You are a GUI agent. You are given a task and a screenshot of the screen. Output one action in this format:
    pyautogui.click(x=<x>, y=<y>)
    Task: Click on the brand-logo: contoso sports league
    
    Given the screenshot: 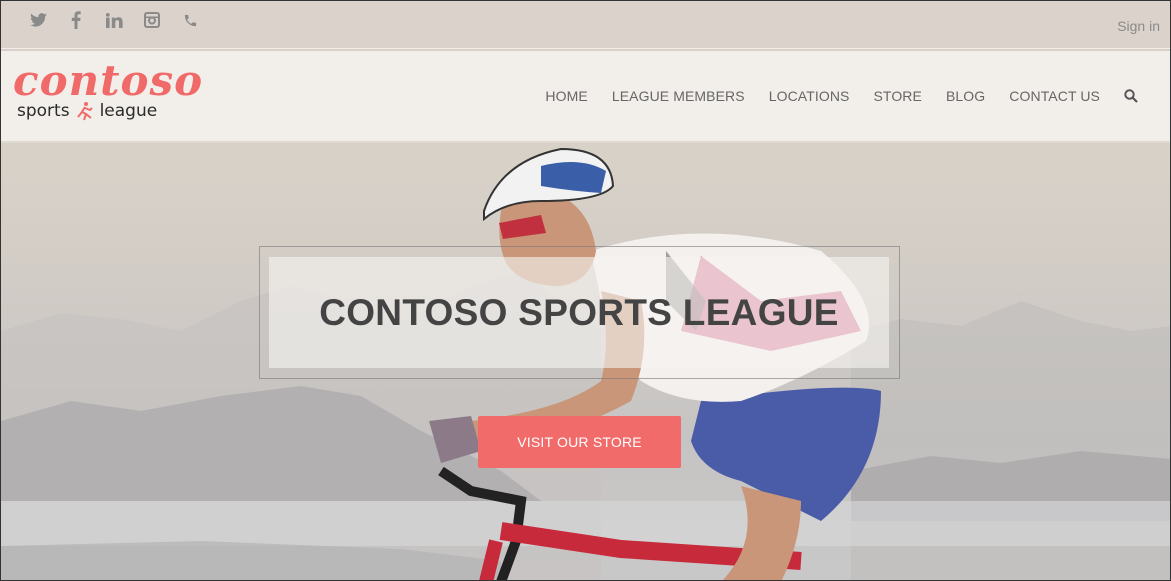 What is the action you would take?
    pyautogui.click(x=107, y=92)
    